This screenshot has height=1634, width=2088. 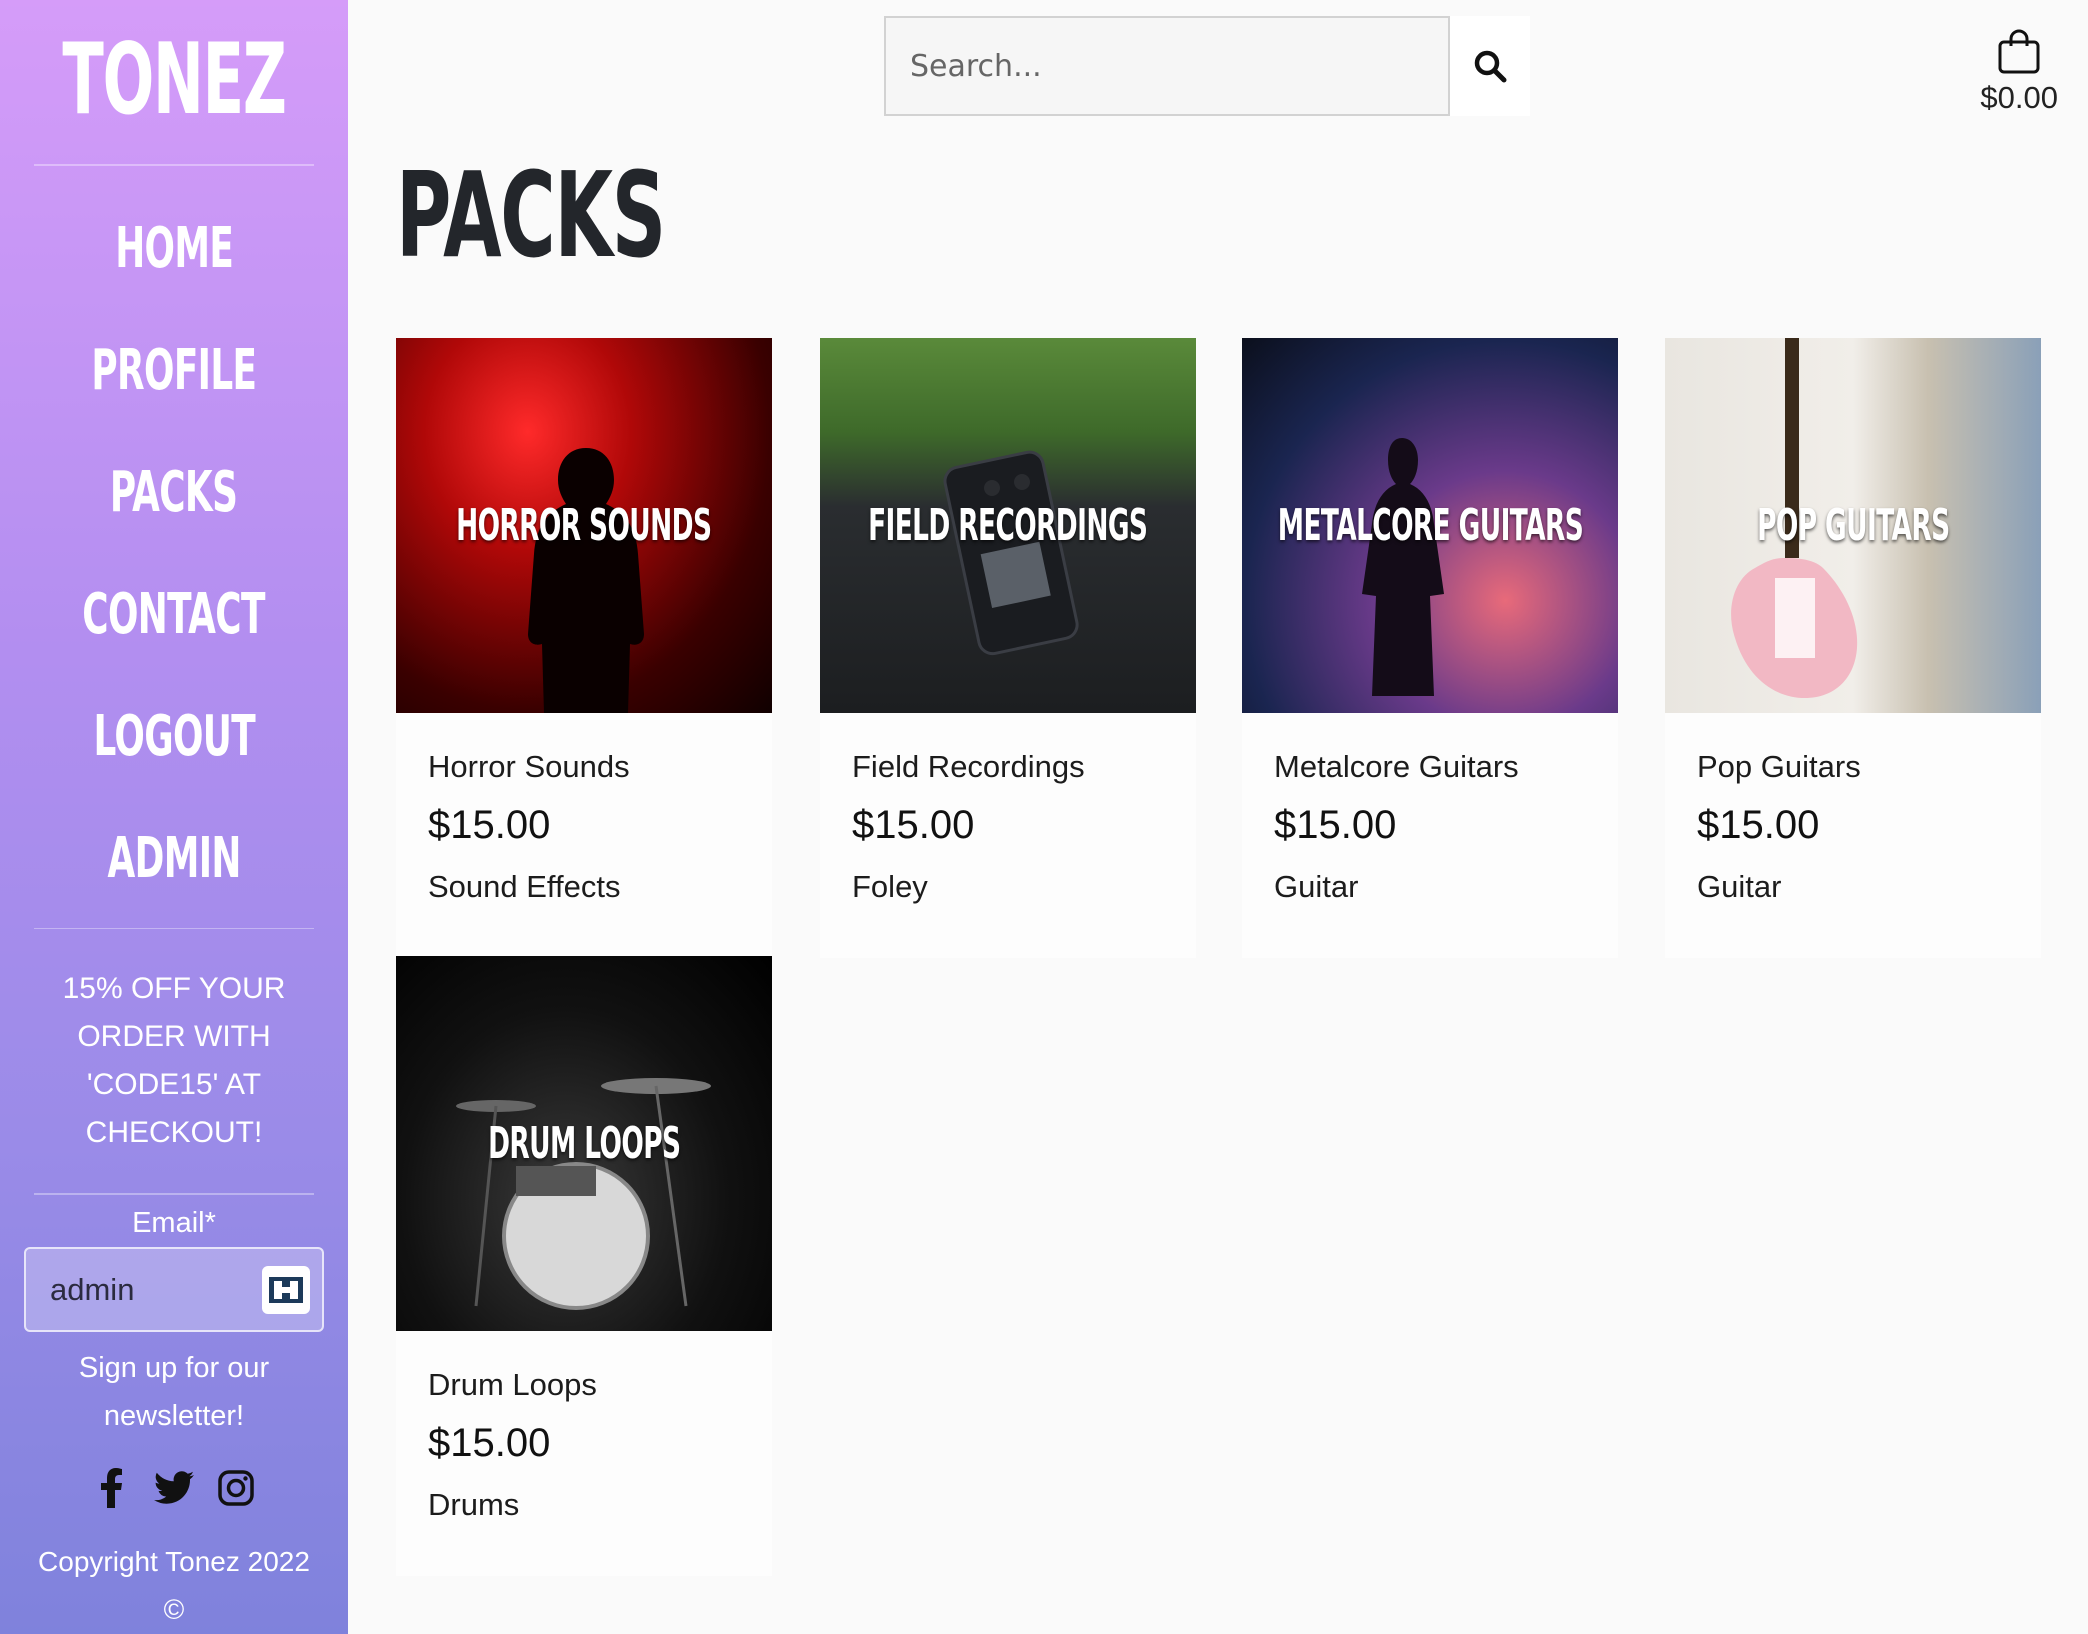 What do you see at coordinates (174, 737) in the screenshot?
I see `nav-logout: LOGOUT` at bounding box center [174, 737].